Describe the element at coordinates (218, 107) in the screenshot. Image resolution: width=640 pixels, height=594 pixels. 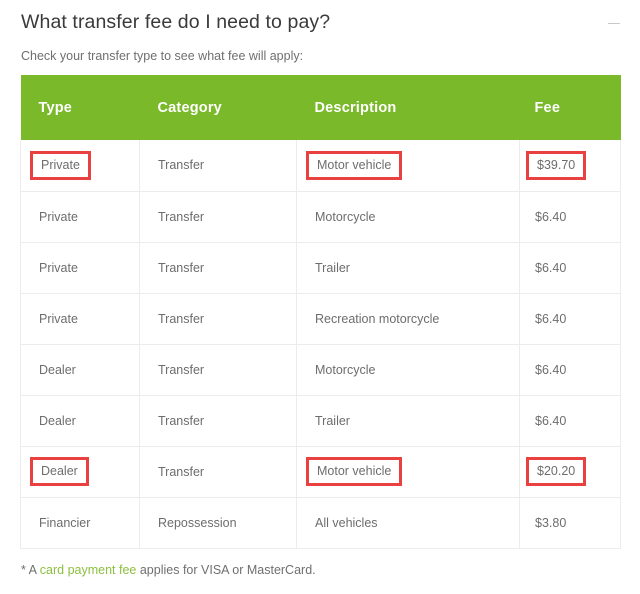
I see `column-header-category: Category` at that location.